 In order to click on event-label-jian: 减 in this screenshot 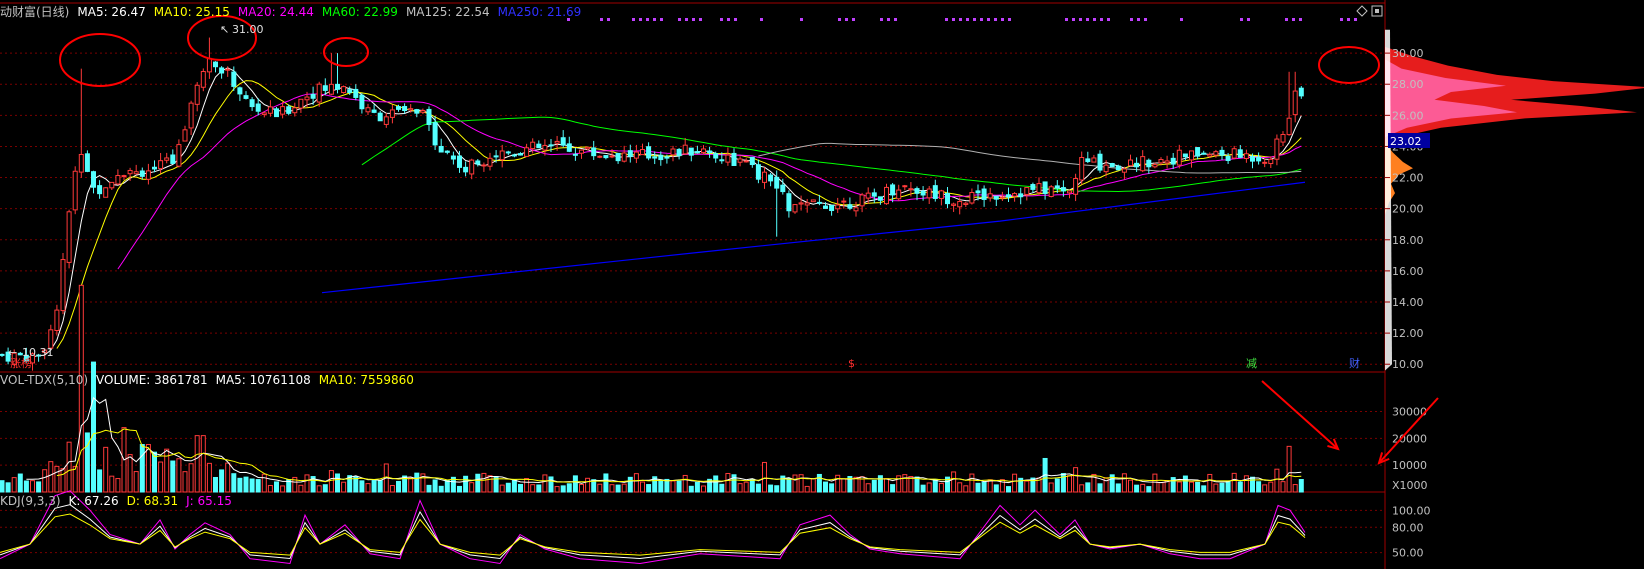, I will do `click(1251, 363)`.